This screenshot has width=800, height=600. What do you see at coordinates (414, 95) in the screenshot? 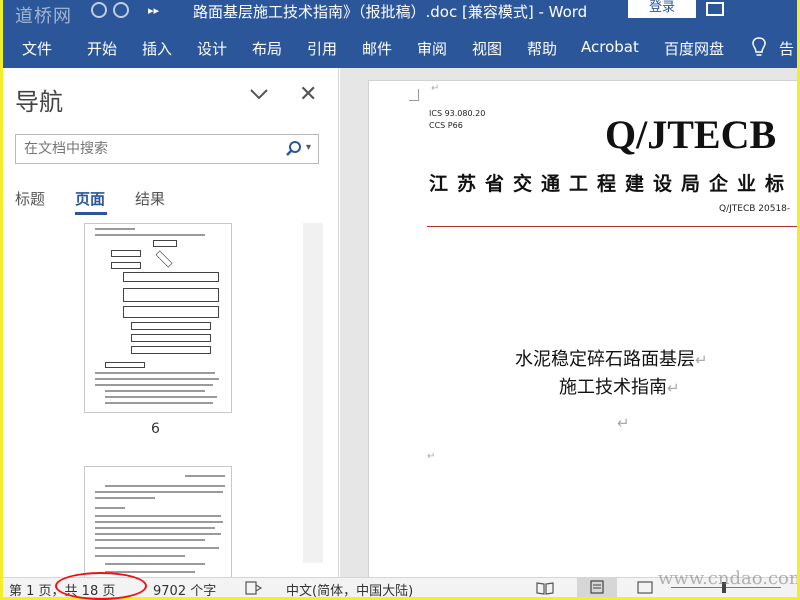
I see `crop-mark` at bounding box center [414, 95].